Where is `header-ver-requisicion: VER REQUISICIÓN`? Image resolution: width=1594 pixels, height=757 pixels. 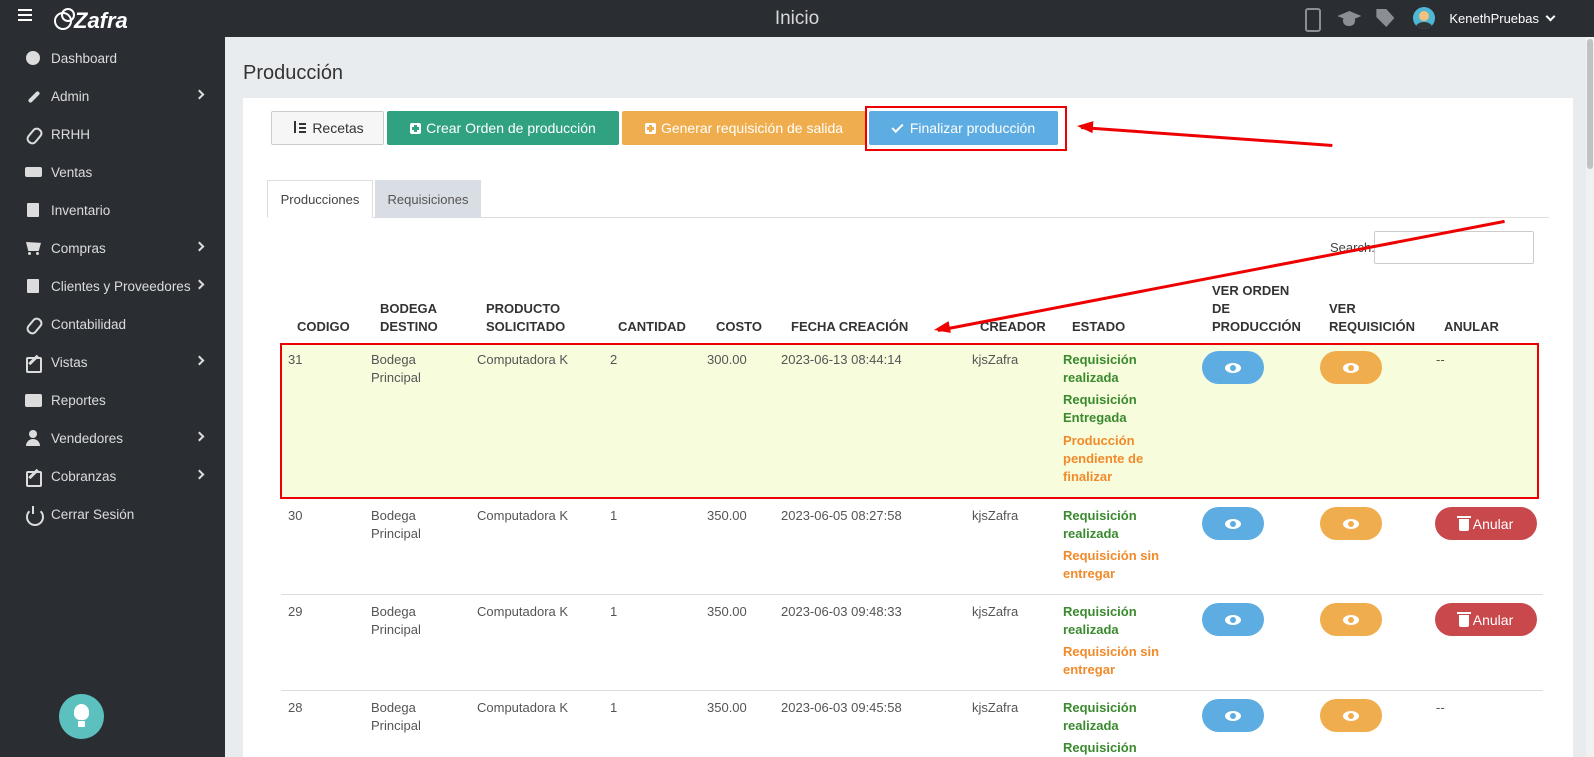
header-ver-requisicion: VER REQUISICIÓN is located at coordinates (1372, 318).